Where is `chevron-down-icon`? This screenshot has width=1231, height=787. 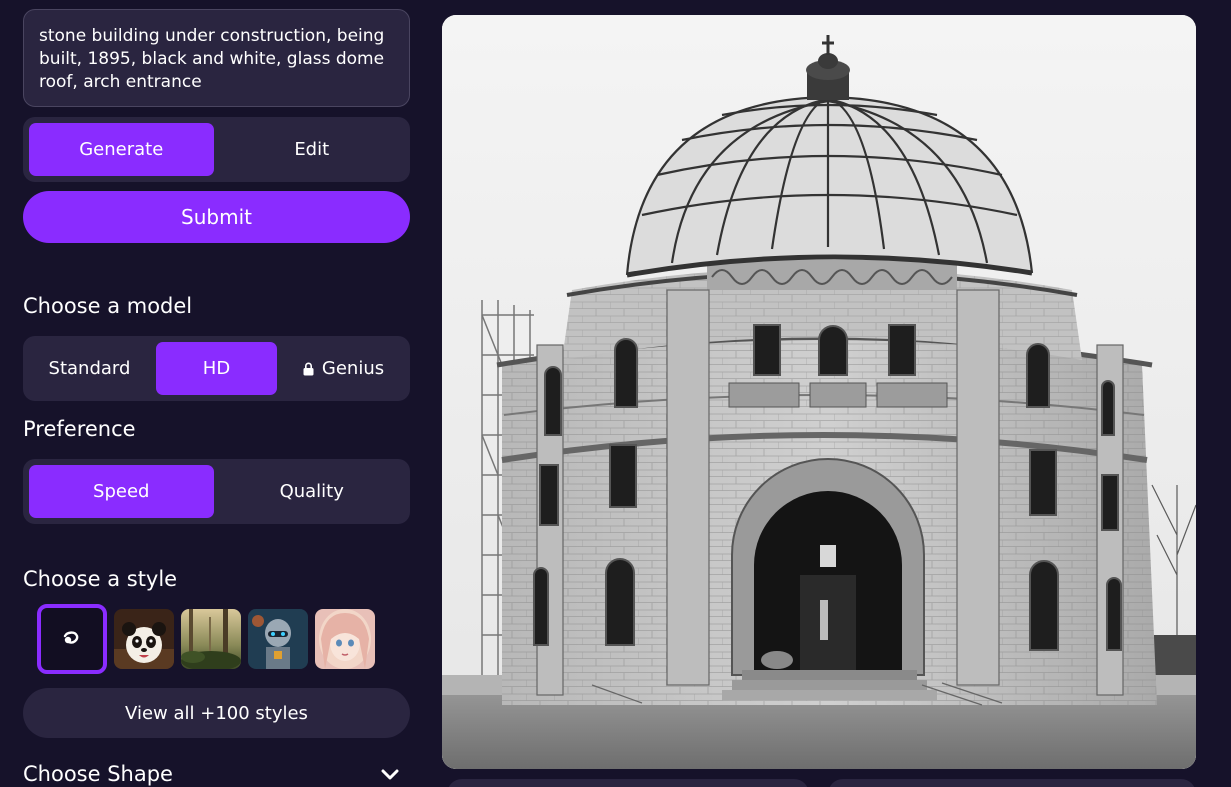
chevron-down-icon is located at coordinates (390, 775).